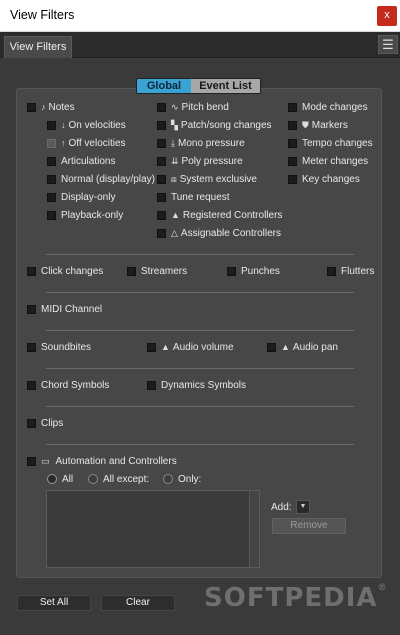 Image resolution: width=400 pixels, height=635 pixels. I want to click on streamers-filter: Streamers, so click(157, 271).